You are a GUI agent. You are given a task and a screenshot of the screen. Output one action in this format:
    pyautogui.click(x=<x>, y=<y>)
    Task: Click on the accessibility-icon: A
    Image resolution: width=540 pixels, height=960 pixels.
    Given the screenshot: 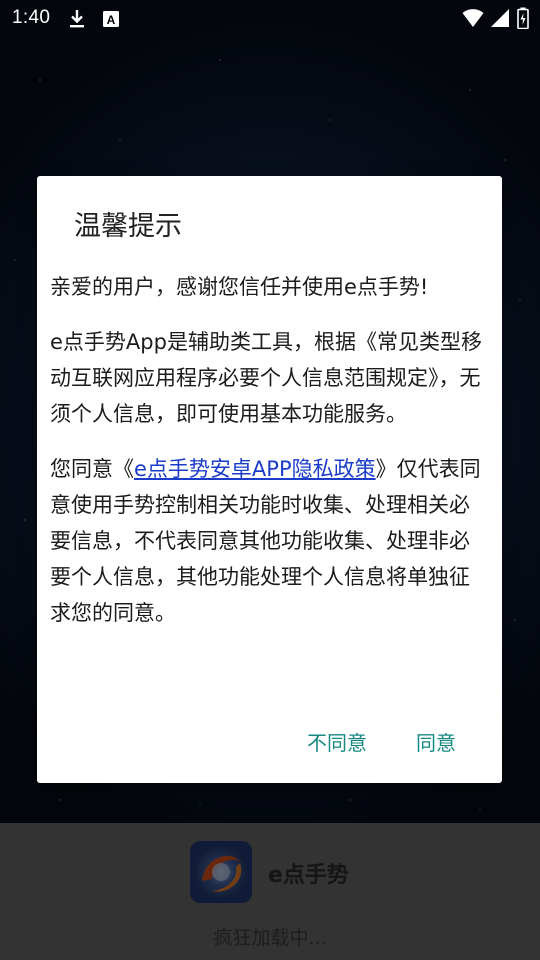 What is the action you would take?
    pyautogui.click(x=111, y=21)
    